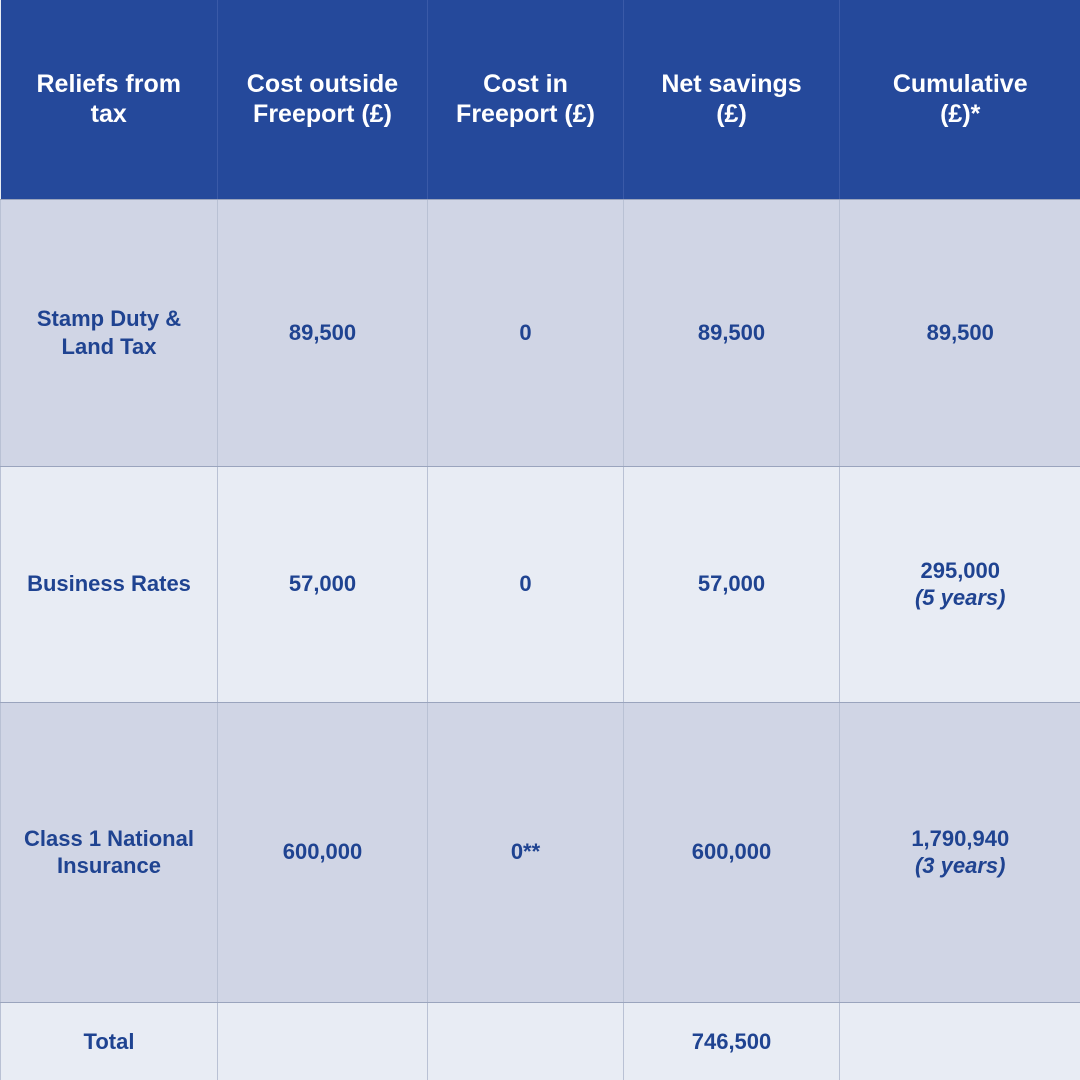 The width and height of the screenshot is (1080, 1080). I want to click on header-line-2: (£)*, so click(960, 114).